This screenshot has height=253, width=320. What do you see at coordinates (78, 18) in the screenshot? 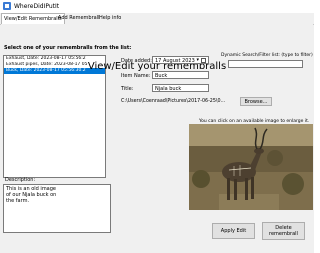
I see `tab-add-remembrall: Add Remembrall` at bounding box center [78, 18].